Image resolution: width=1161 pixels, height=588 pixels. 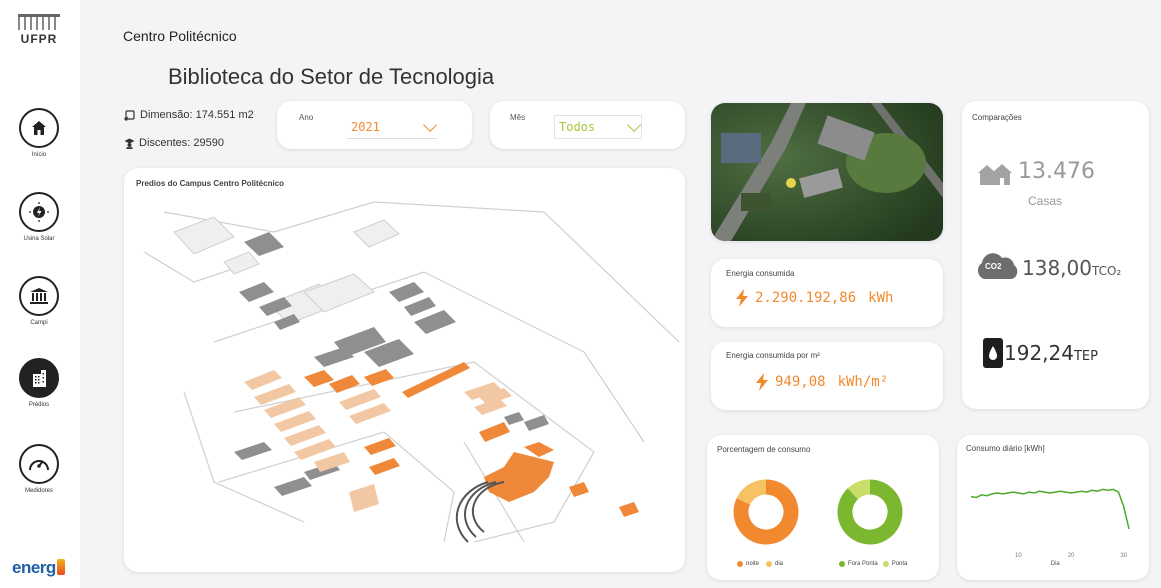 What do you see at coordinates (39, 212) in the screenshot?
I see `solar-icon` at bounding box center [39, 212].